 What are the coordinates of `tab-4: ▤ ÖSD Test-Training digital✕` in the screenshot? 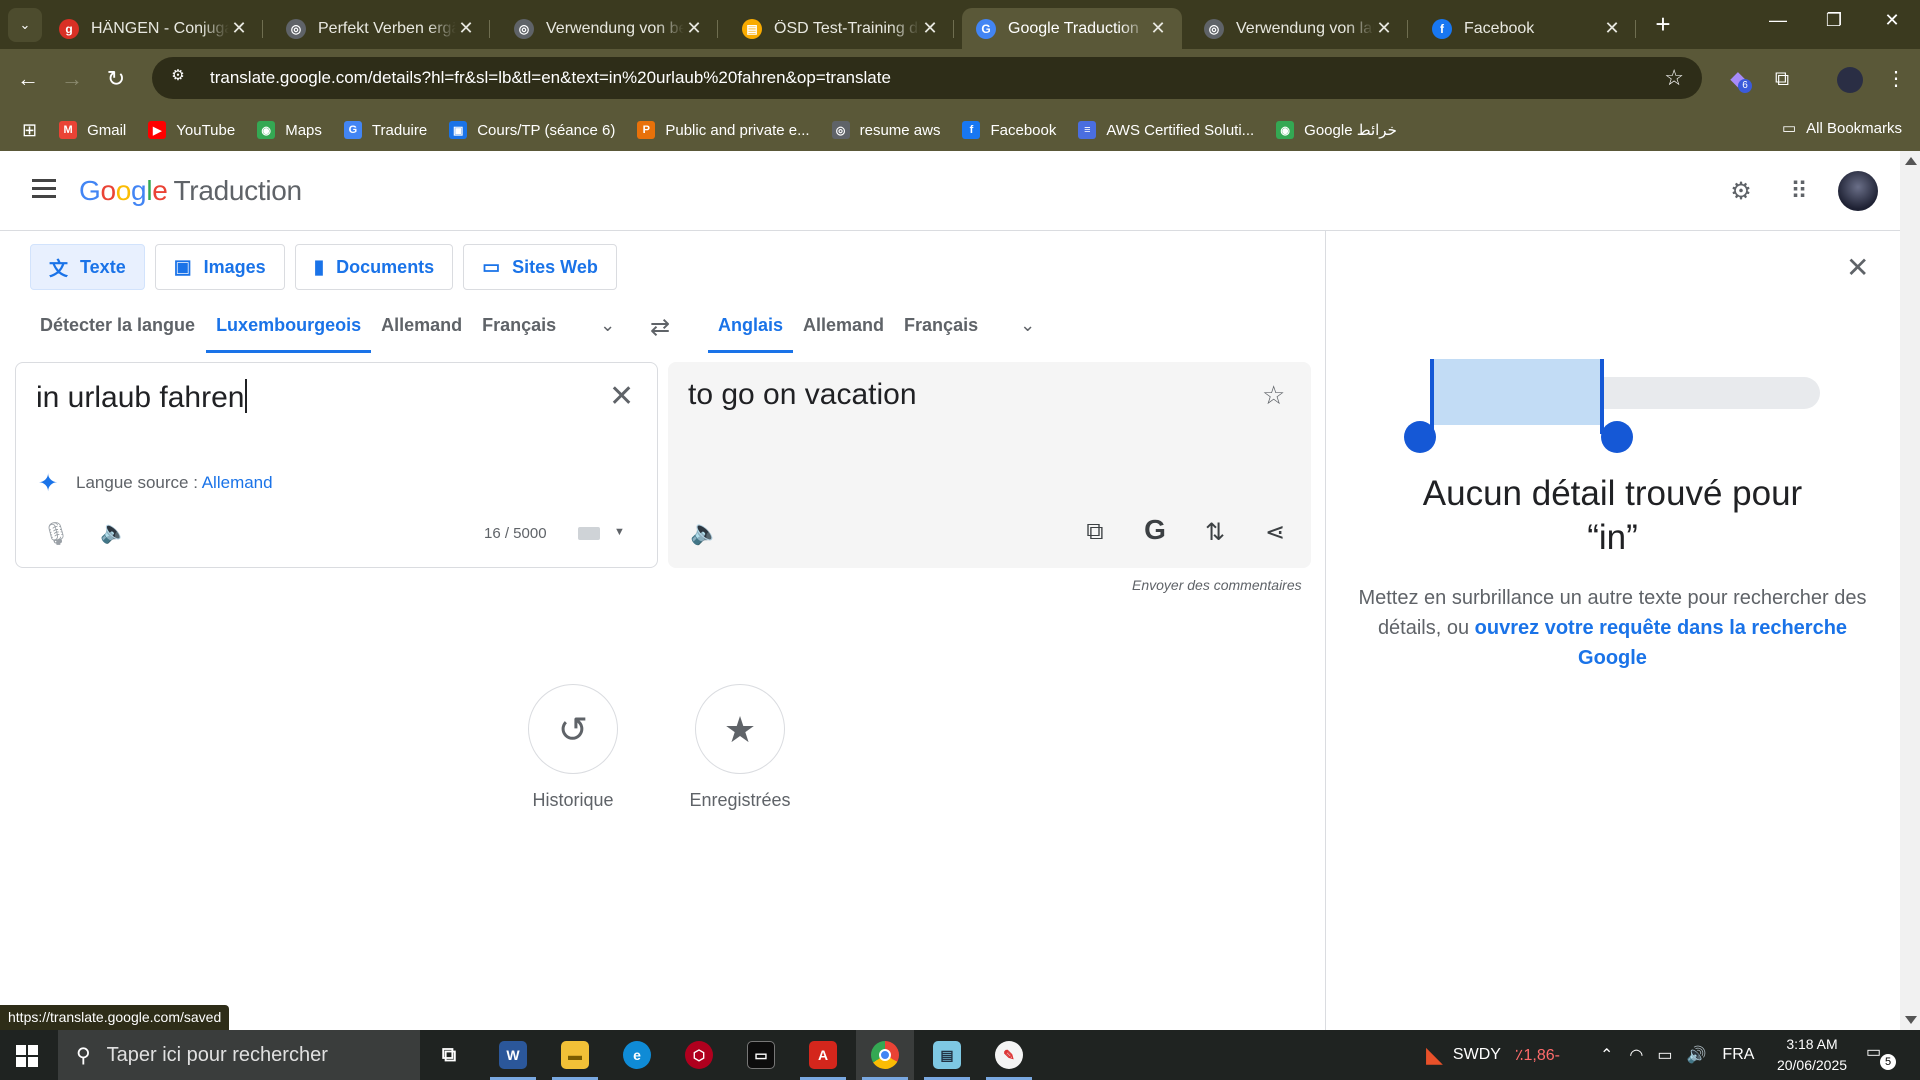 It's located at (841, 28).